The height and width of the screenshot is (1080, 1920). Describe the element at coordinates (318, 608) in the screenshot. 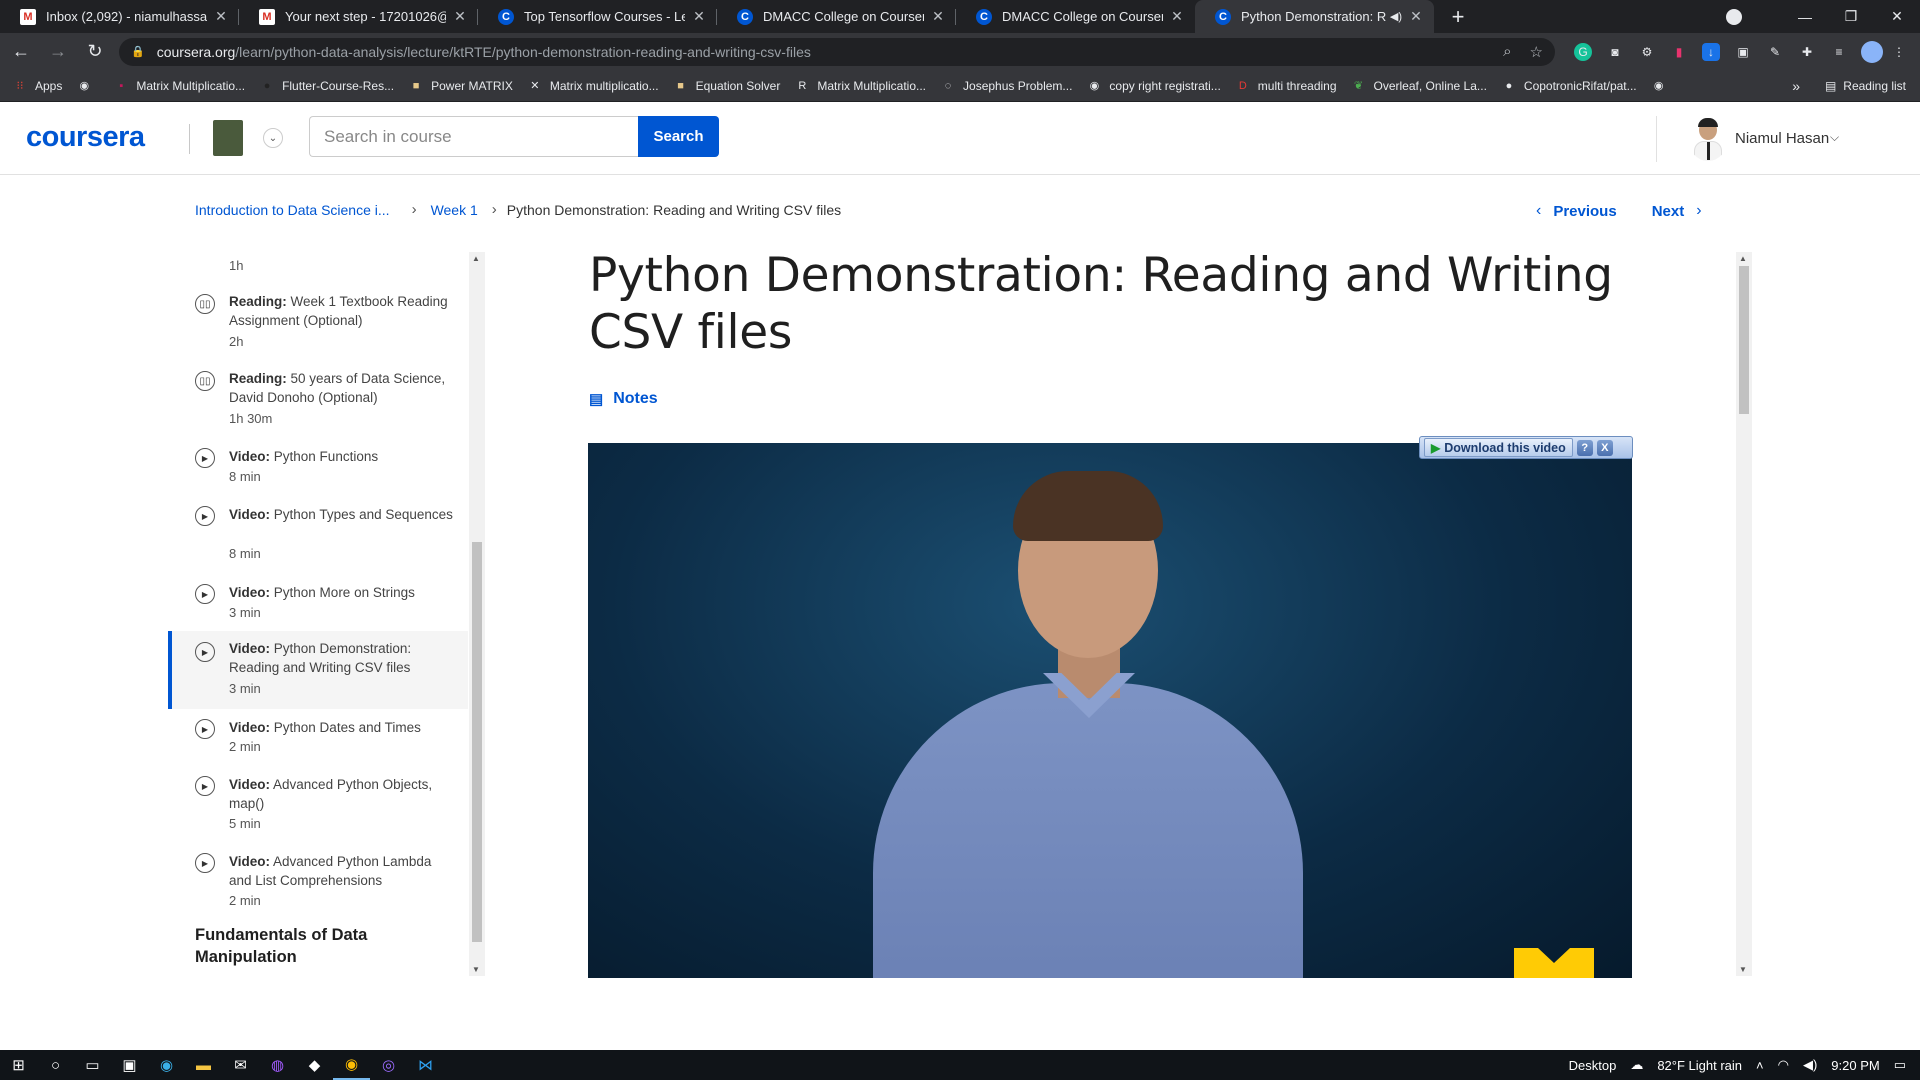

I see `list-item: ▶ Video: Python More on Strings 3 min` at that location.